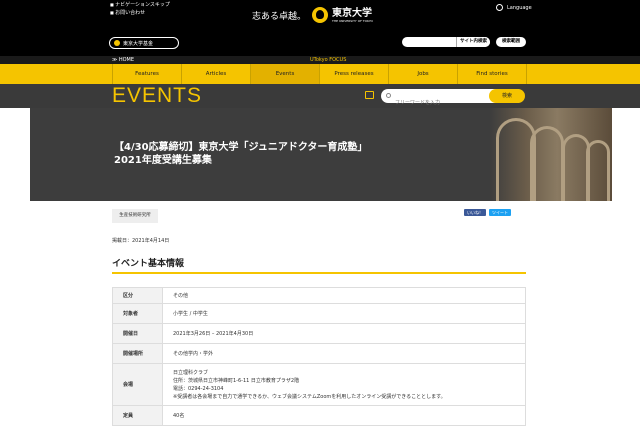 The height and width of the screenshot is (426, 640). What do you see at coordinates (137, 313) in the screenshot?
I see `info-key: 対象者` at bounding box center [137, 313].